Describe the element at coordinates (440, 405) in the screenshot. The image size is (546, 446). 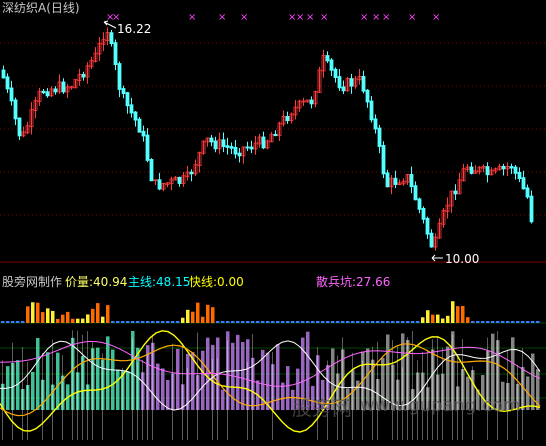
I see `watermark-url: www.gupang.com` at that location.